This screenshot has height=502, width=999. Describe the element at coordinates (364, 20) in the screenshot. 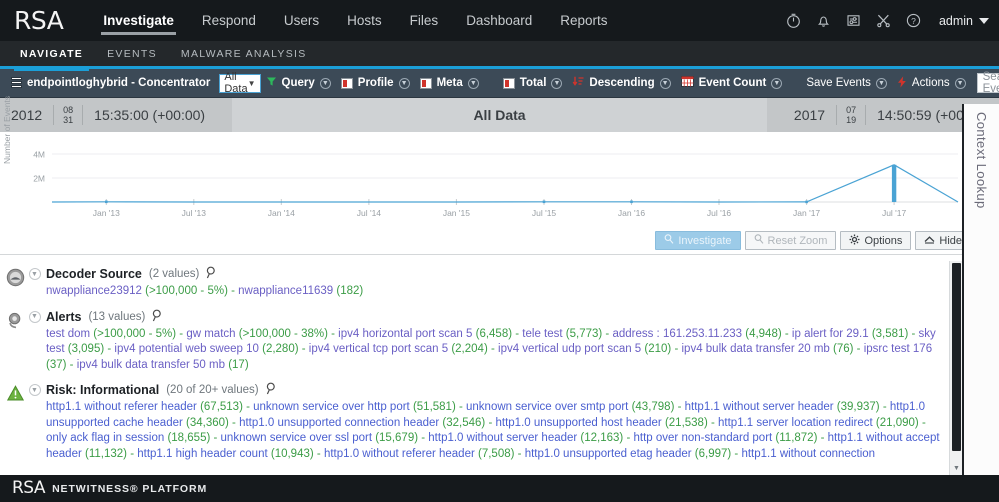

I see `nav-item-hosts: Hosts` at that location.